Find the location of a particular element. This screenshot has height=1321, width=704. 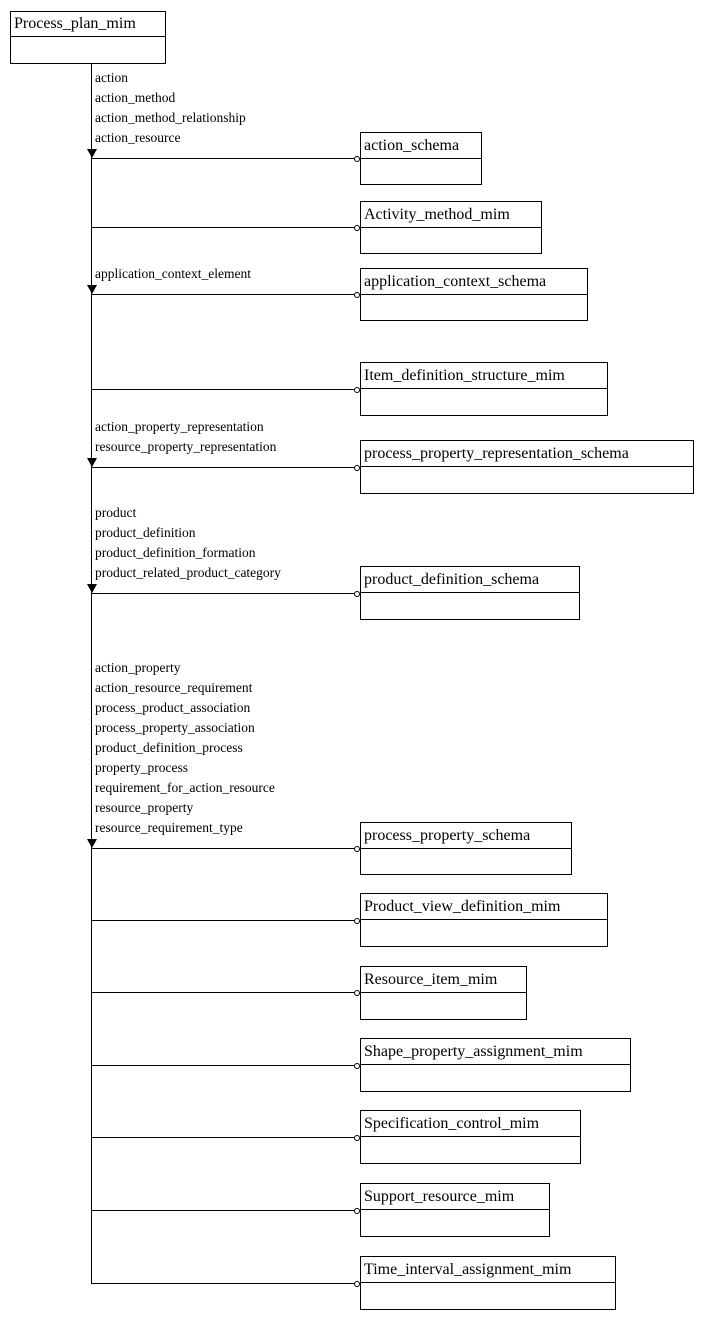

schema-title-row: Item_definition_structure_mim is located at coordinates (484, 376).